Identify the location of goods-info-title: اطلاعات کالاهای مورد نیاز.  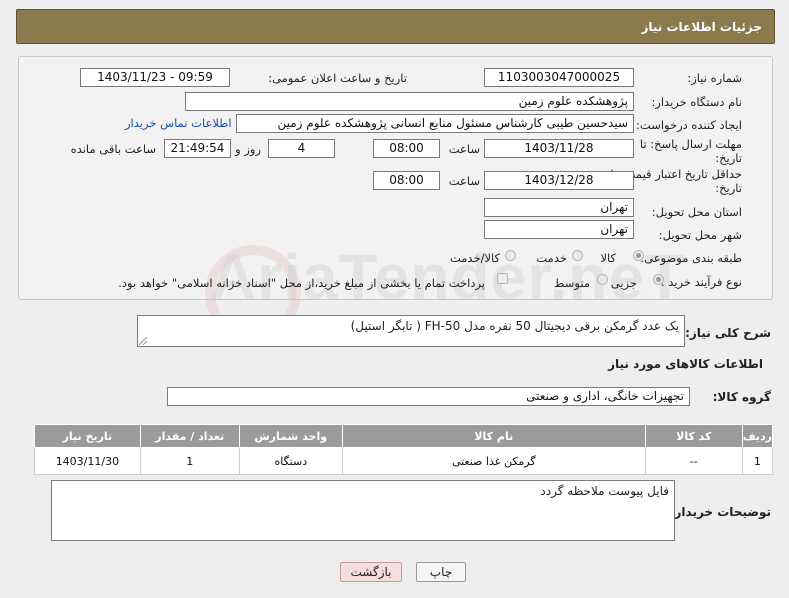
(685, 364).